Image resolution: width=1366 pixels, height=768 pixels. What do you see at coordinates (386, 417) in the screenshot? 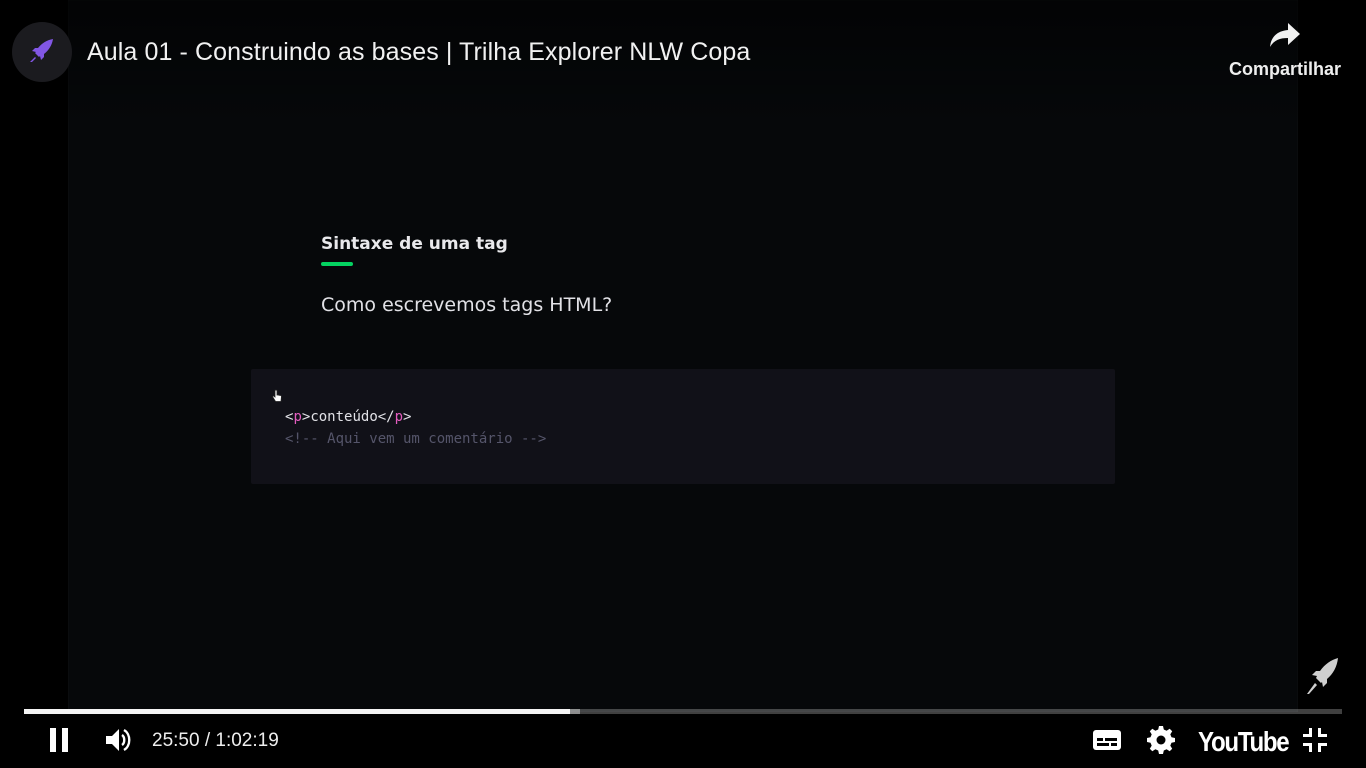
I see `code-close-lt: </` at bounding box center [386, 417].